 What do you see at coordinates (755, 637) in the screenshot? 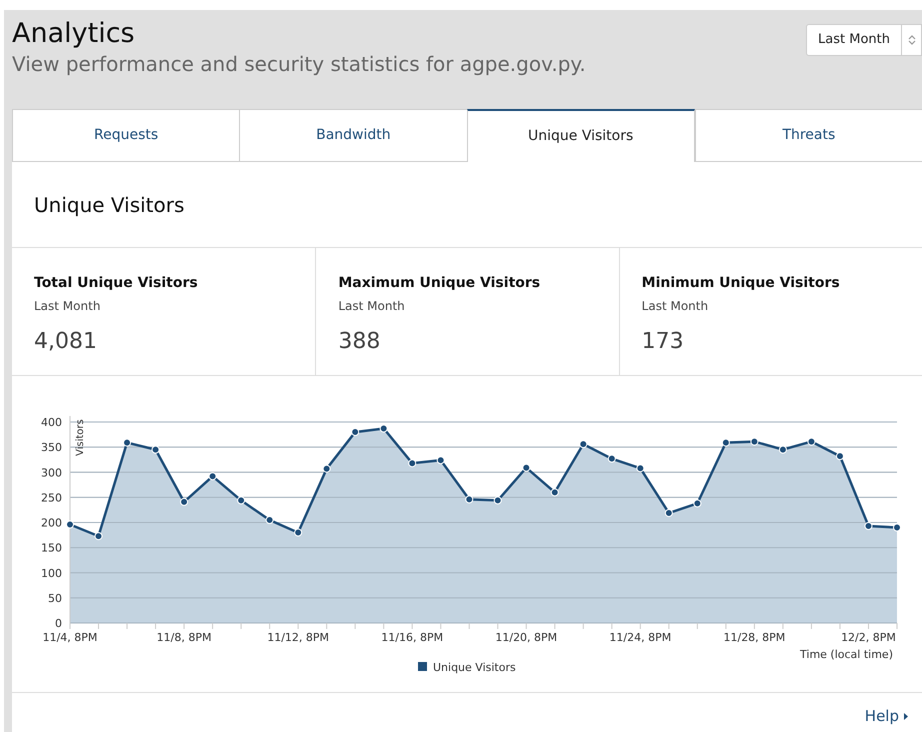
I see `x-tick-label: 11/28, 8PM` at bounding box center [755, 637].